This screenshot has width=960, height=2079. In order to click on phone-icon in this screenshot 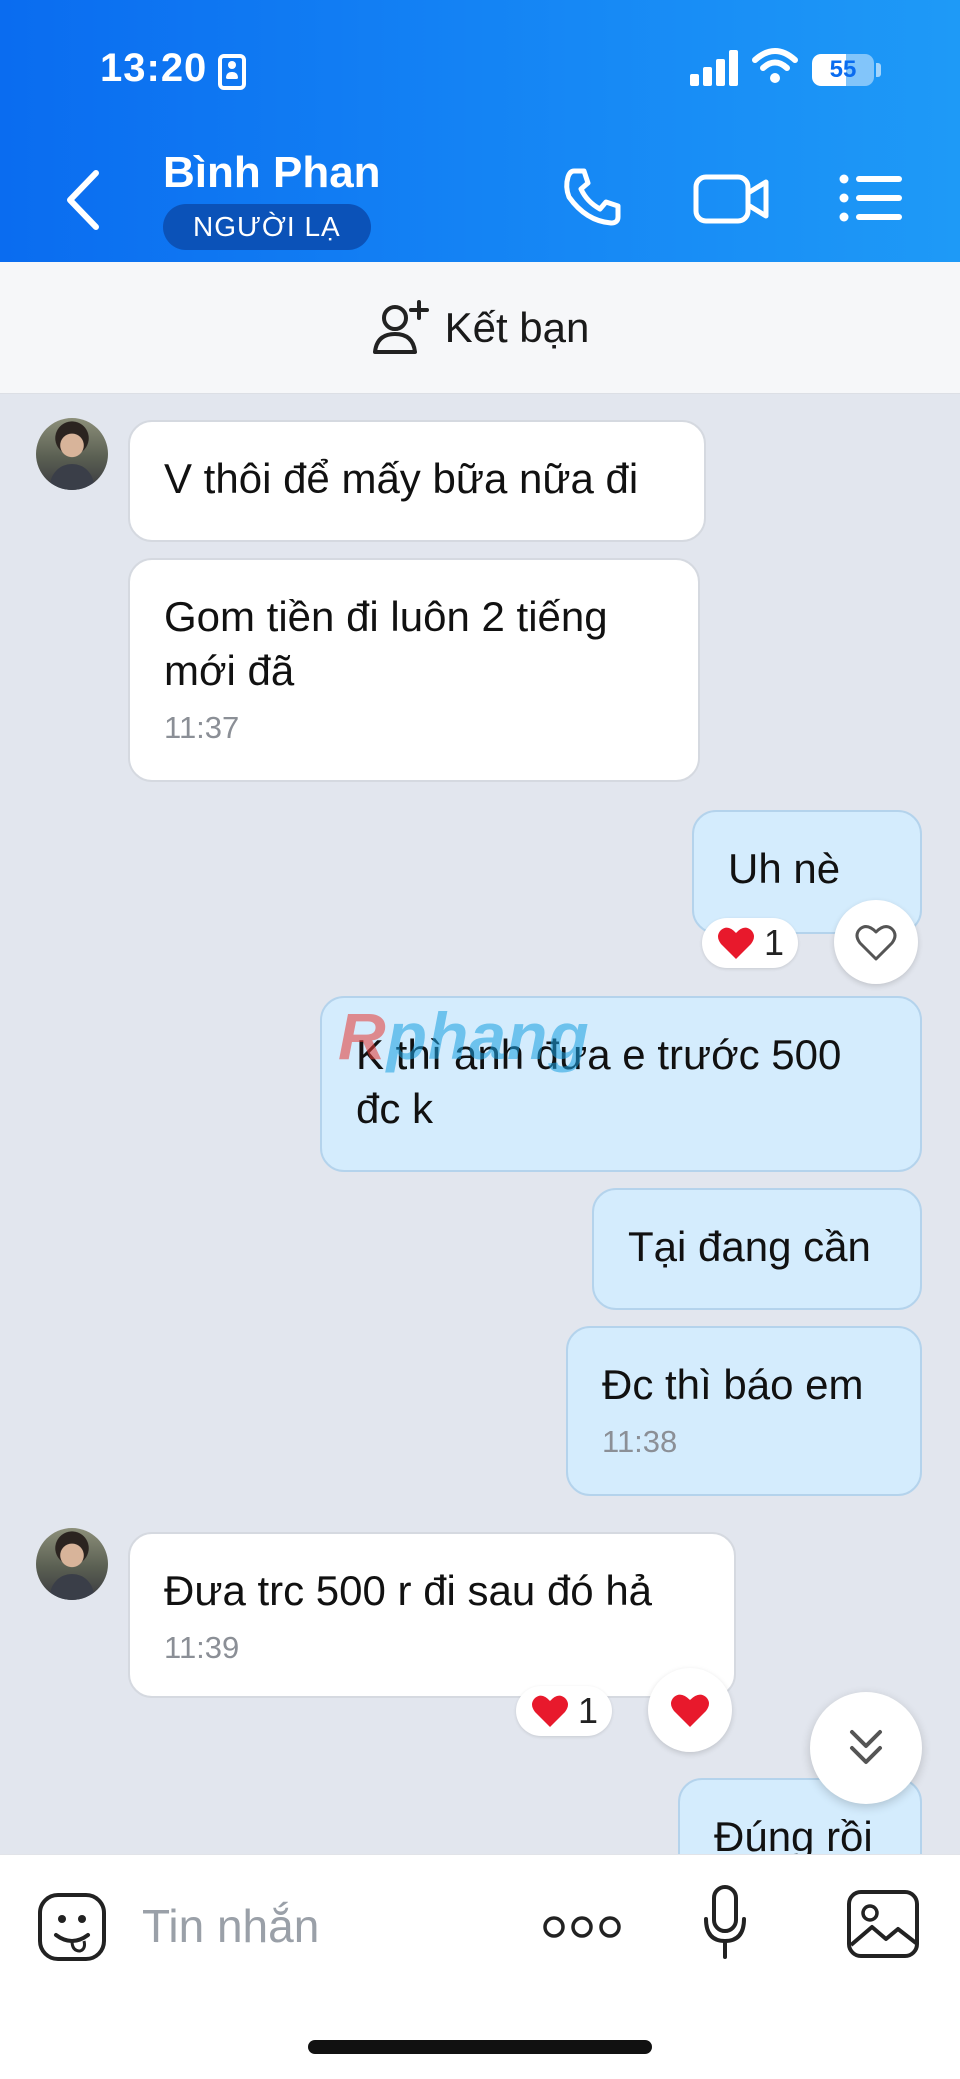, I will do `click(593, 198)`.